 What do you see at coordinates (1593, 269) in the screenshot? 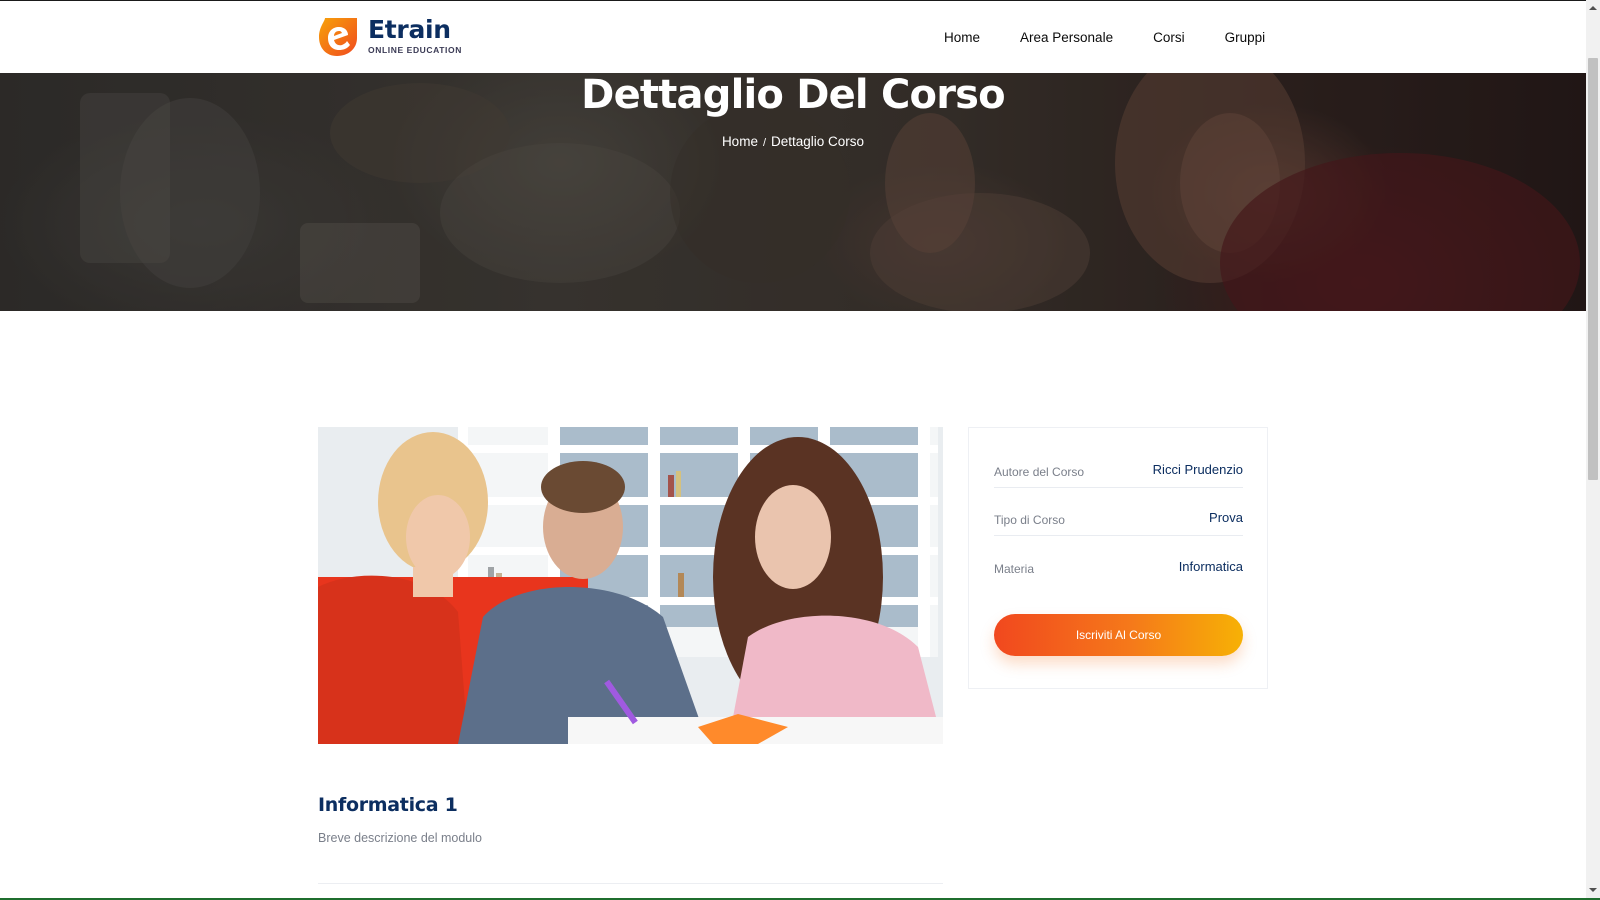
I see `scrollbar-thumb` at bounding box center [1593, 269].